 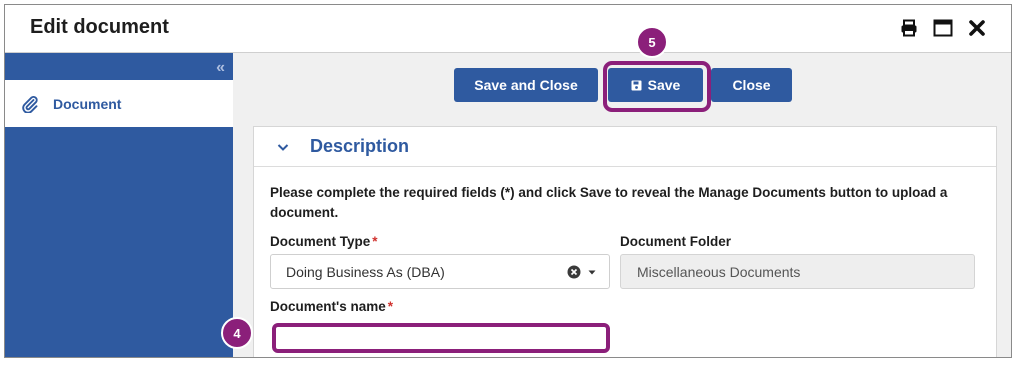 I want to click on chevron-down-icon, so click(x=283, y=147).